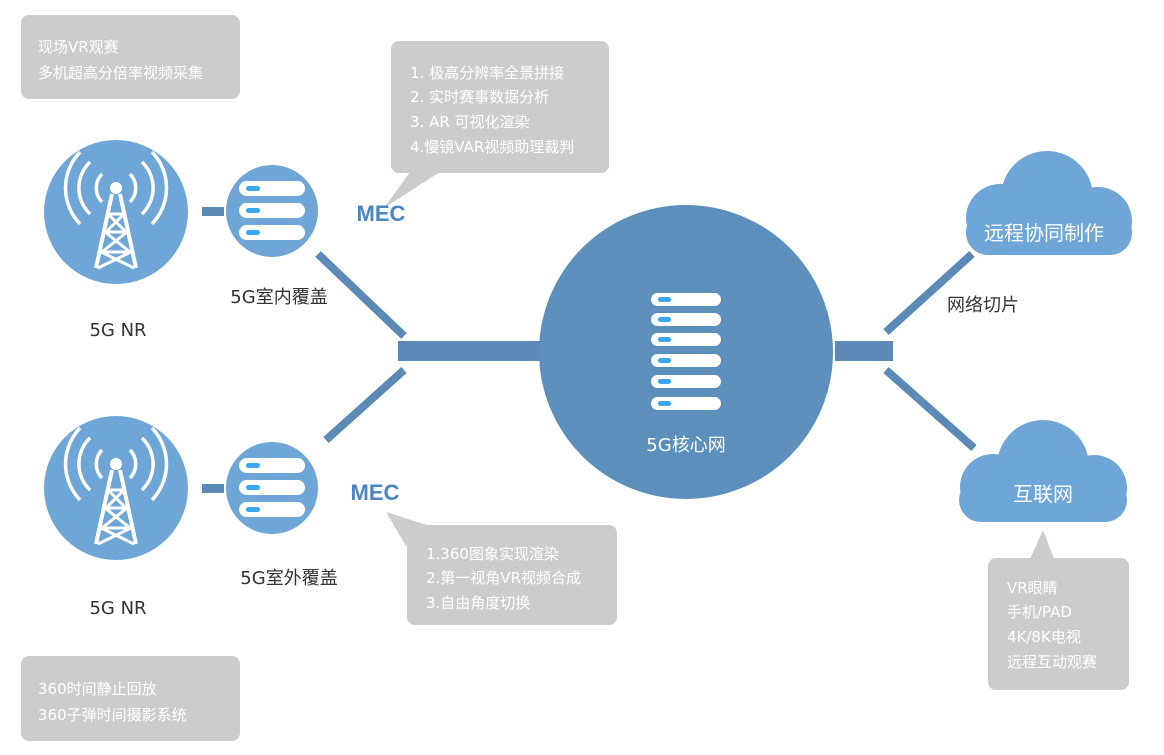  I want to click on svg-text: 互联网, so click(1043, 494).